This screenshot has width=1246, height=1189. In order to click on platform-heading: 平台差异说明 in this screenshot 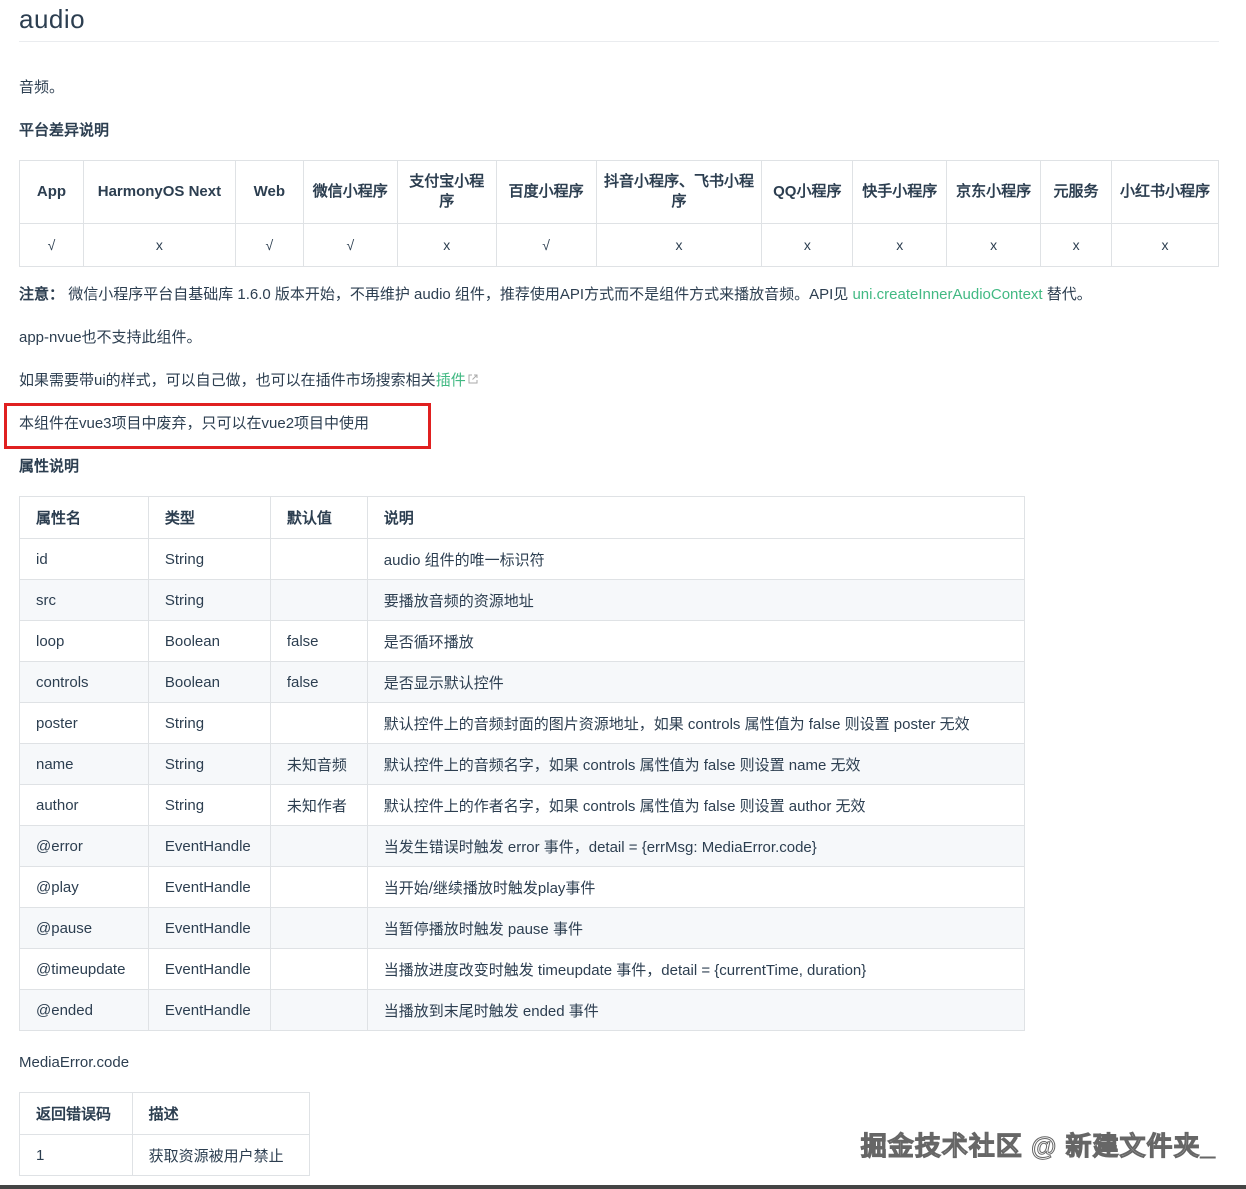, I will do `click(64, 130)`.